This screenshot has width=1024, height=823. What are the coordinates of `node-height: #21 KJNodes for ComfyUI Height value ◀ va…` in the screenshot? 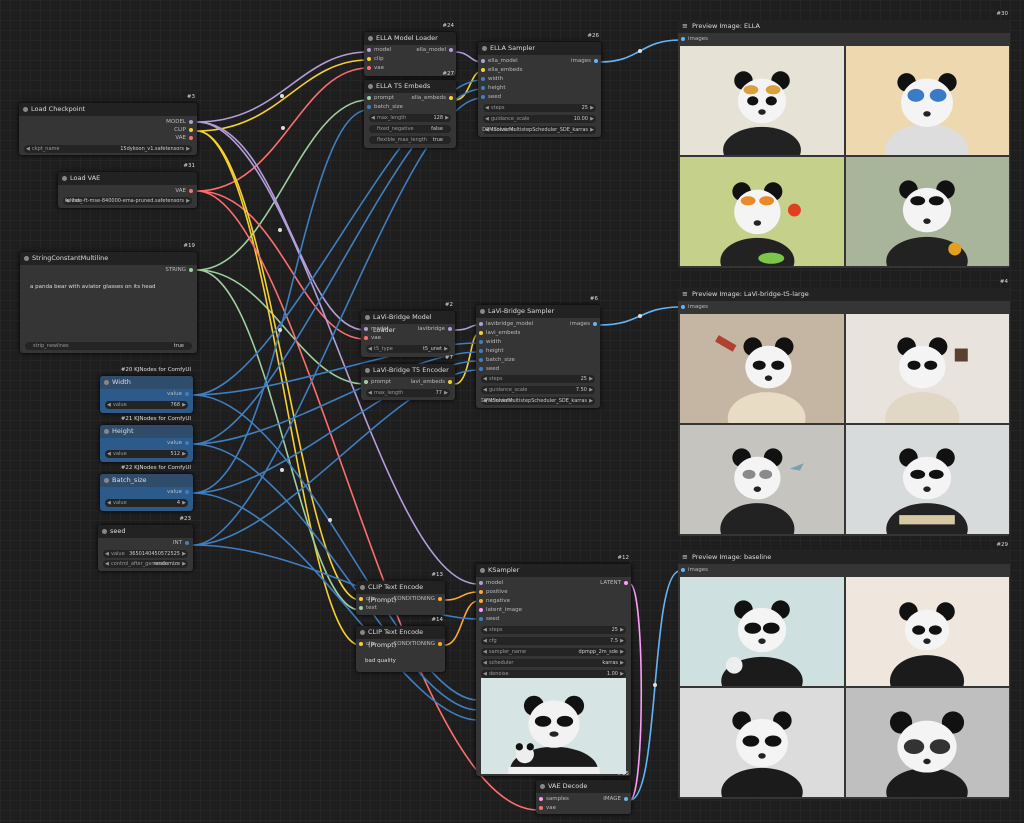 It's located at (146, 439).